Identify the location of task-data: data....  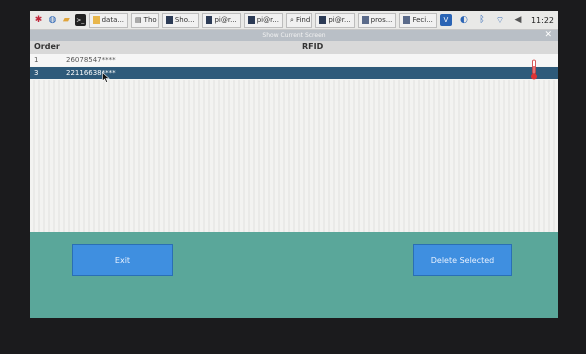
(108, 20).